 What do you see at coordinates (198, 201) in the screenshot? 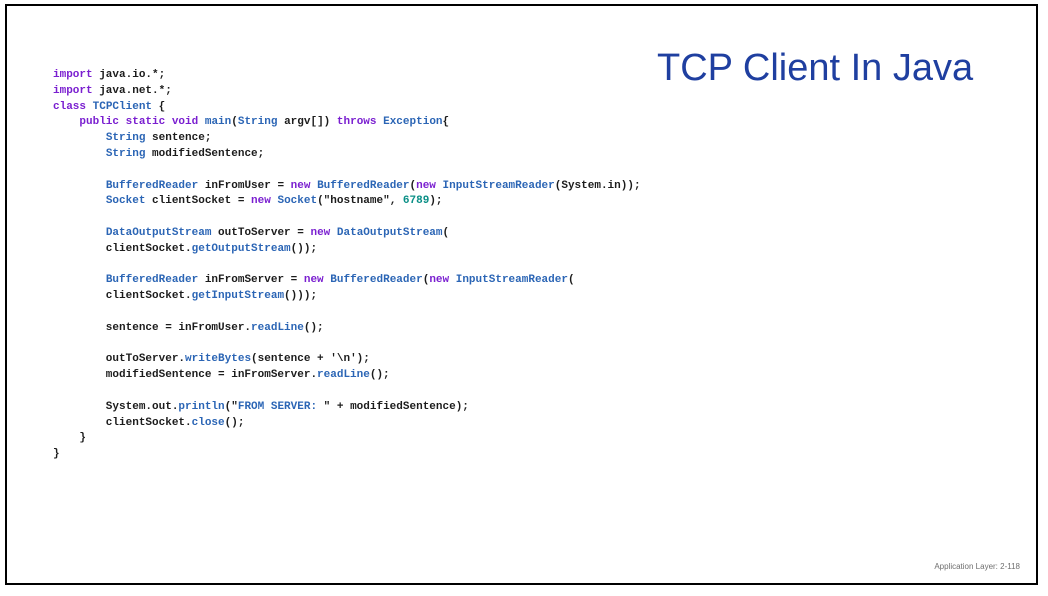
I see `code-token-plain: clientSocket =` at bounding box center [198, 201].